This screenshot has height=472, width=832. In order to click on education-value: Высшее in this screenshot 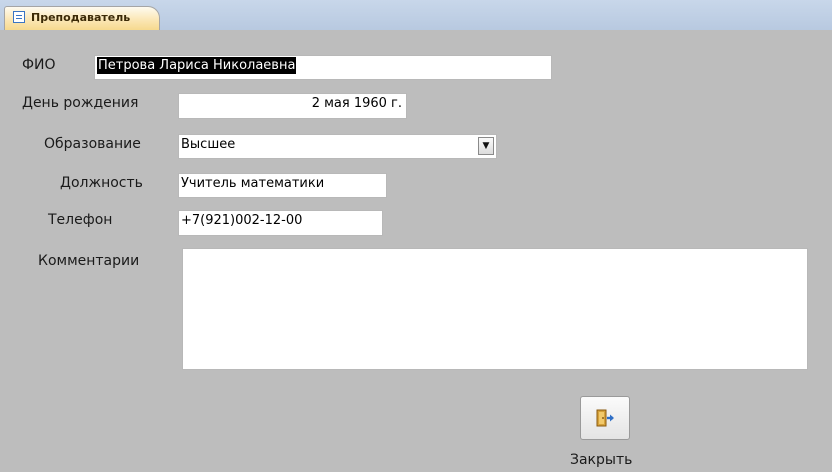, I will do `click(208, 144)`.